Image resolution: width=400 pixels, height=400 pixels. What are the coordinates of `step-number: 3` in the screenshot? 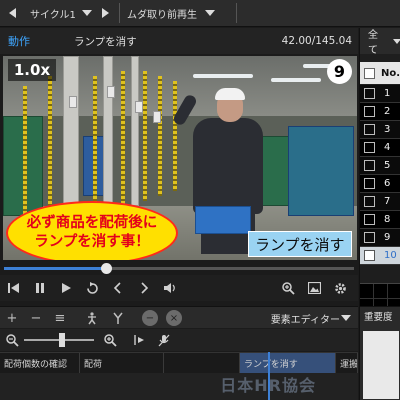 It's located at (387, 129).